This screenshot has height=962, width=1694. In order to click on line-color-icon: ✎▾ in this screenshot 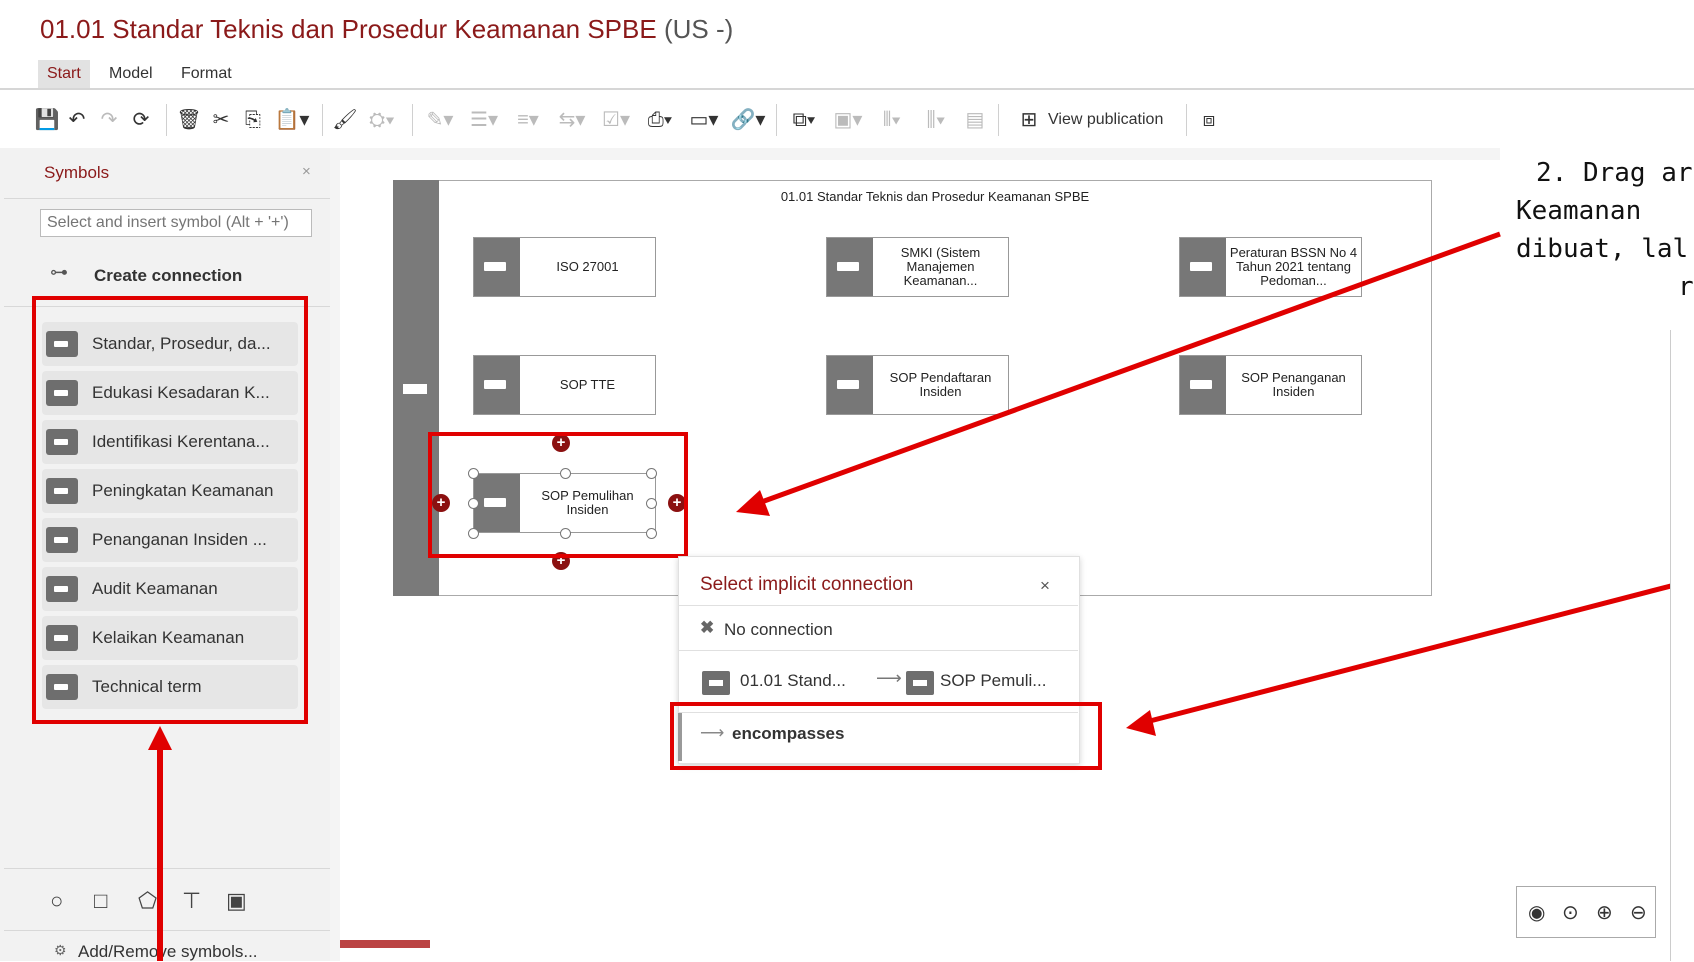, I will do `click(440, 120)`.